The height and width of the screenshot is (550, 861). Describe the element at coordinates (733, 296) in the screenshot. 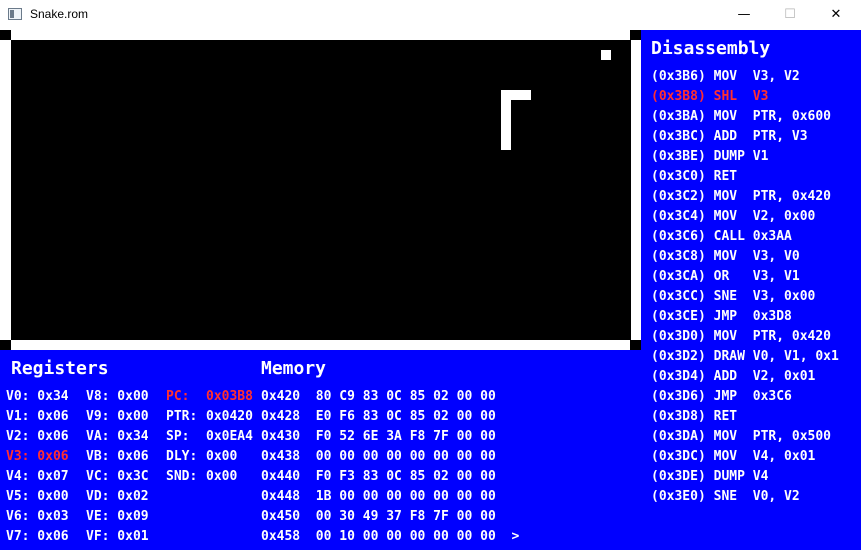

I see `disassembly-line: (0x3CC) SNE V3, 0x00` at that location.